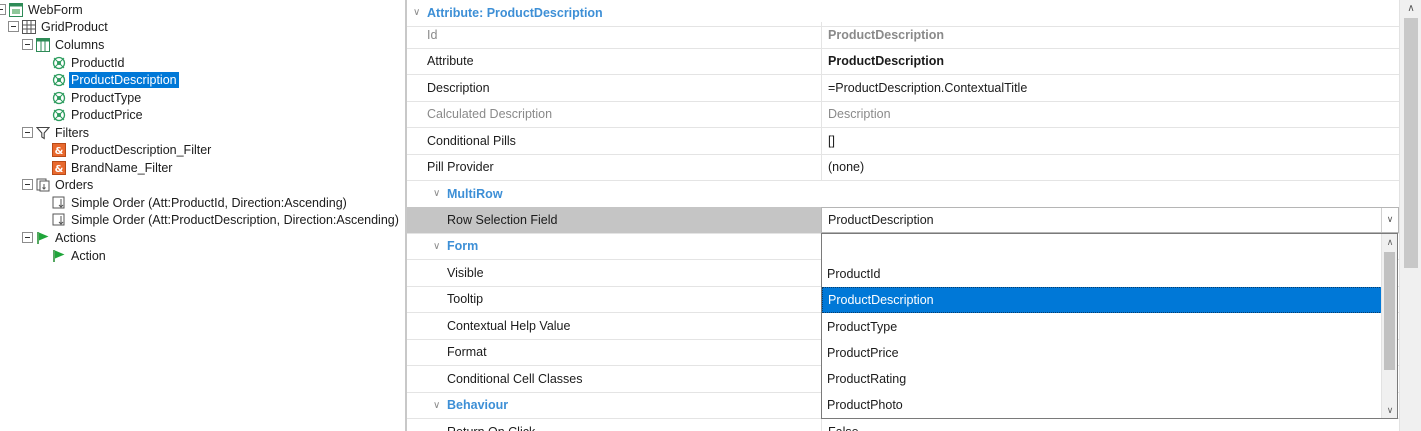 The image size is (1421, 431). What do you see at coordinates (1390, 410) in the screenshot?
I see `scroll-down-icon: ∨` at bounding box center [1390, 410].